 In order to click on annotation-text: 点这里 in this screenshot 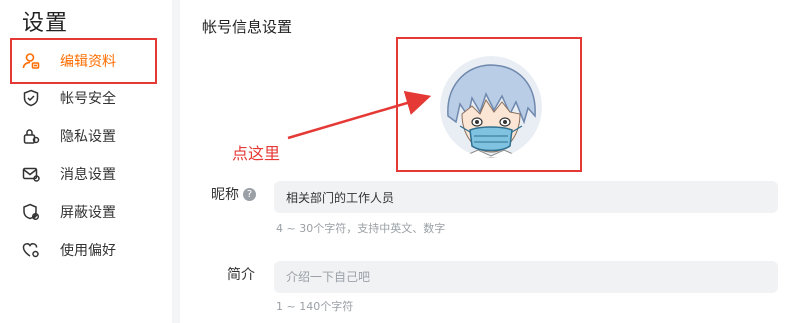, I will do `click(256, 153)`.